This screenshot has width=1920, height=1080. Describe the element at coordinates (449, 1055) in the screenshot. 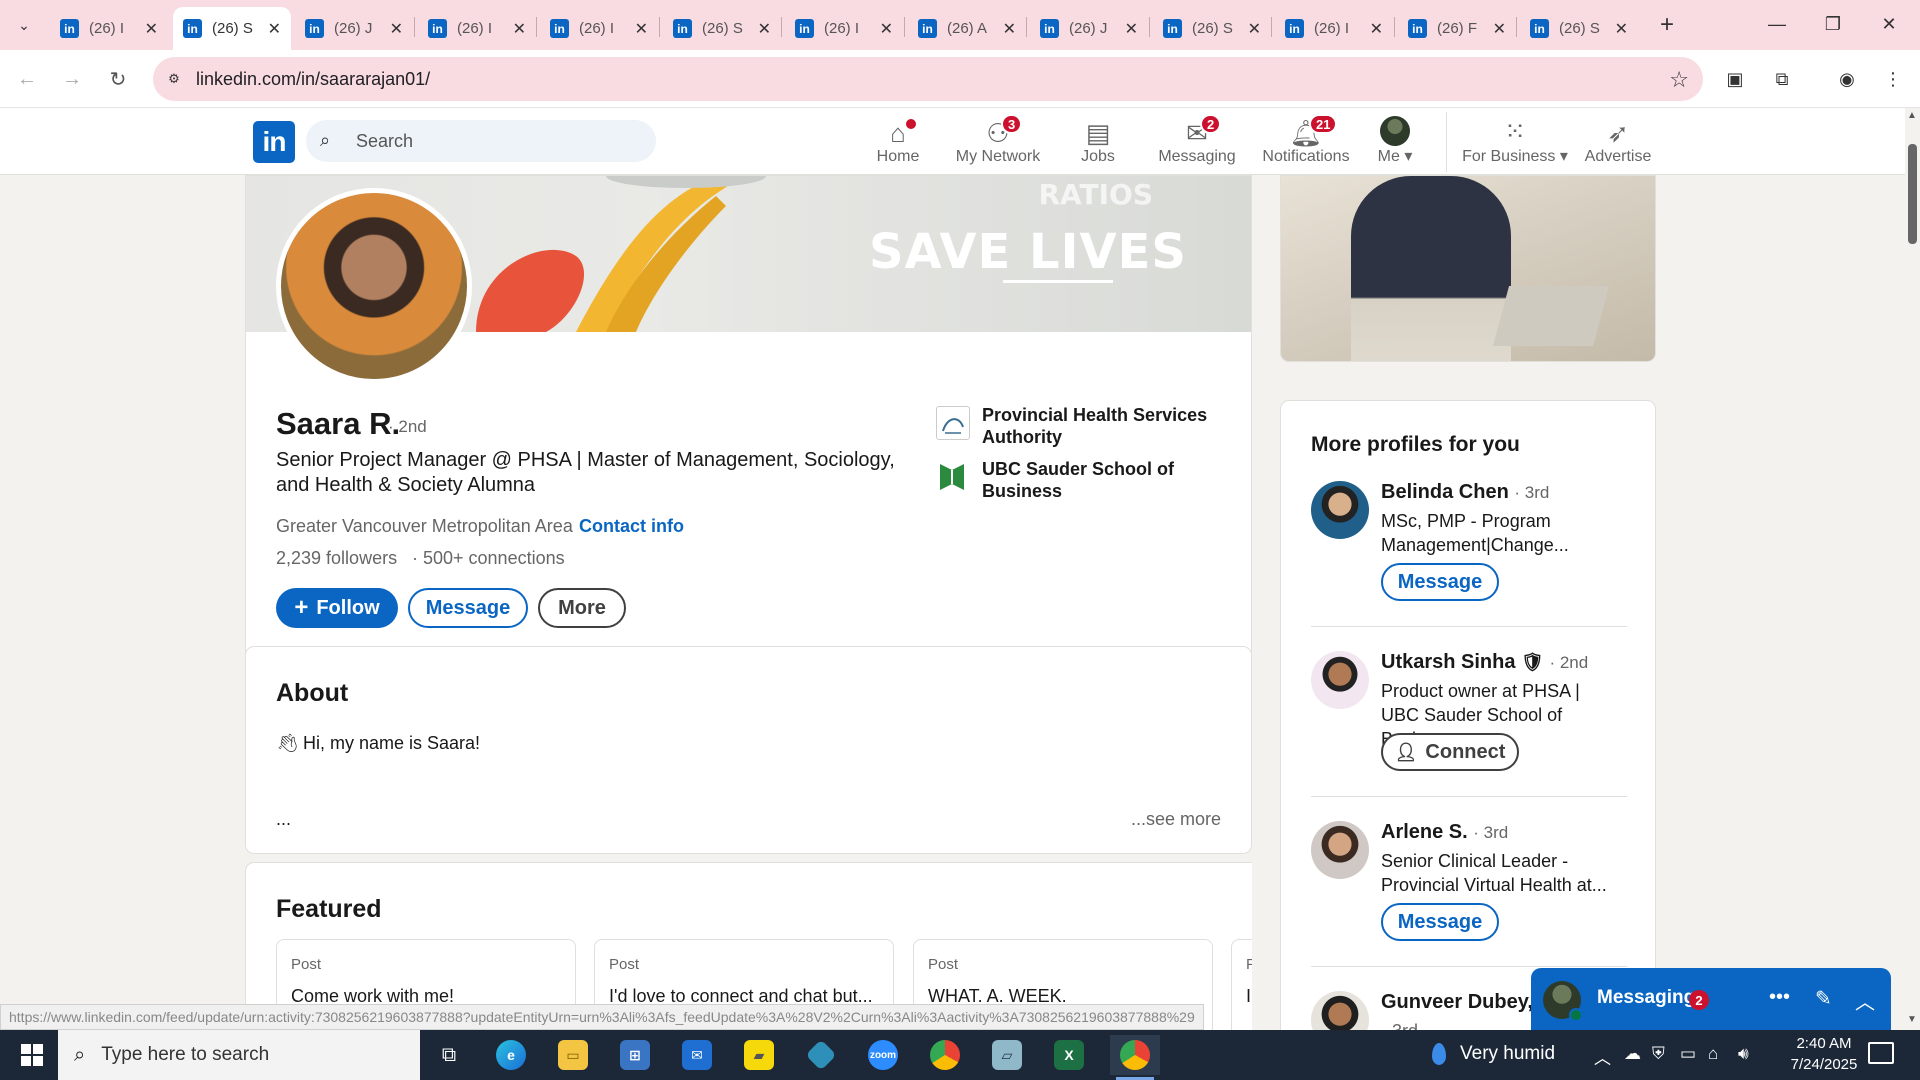

I see `task-view-icon: ⧉` at that location.